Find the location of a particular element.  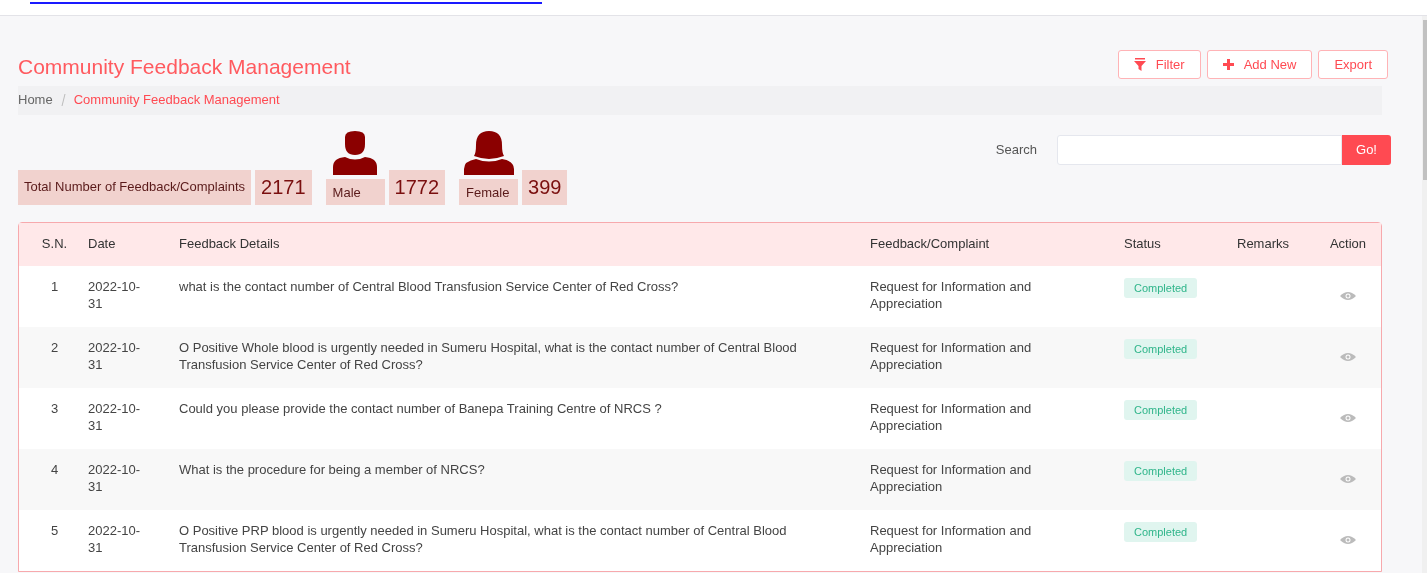

add-new-button: Add New is located at coordinates (1259, 64).